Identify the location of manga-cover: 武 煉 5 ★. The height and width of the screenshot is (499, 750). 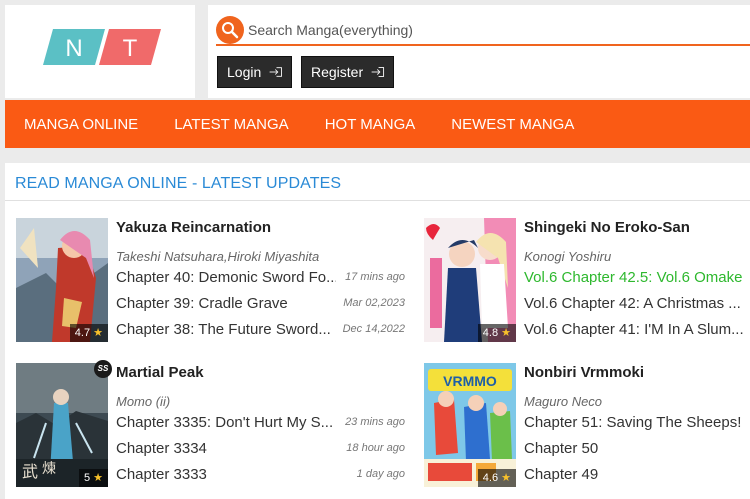
(62, 425).